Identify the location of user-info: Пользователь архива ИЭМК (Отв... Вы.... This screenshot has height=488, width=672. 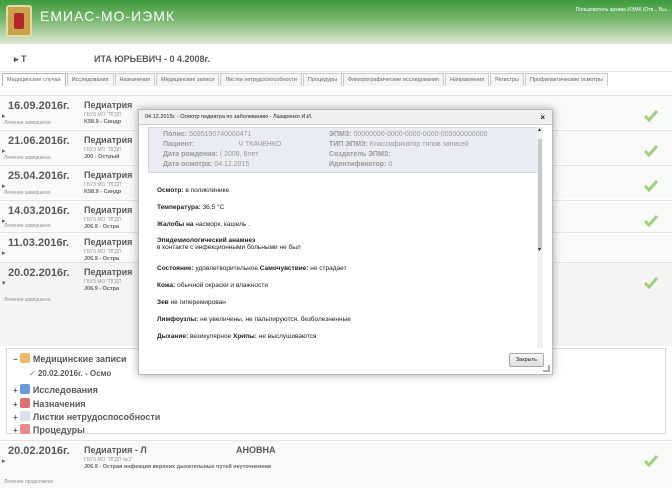
(605, 10).